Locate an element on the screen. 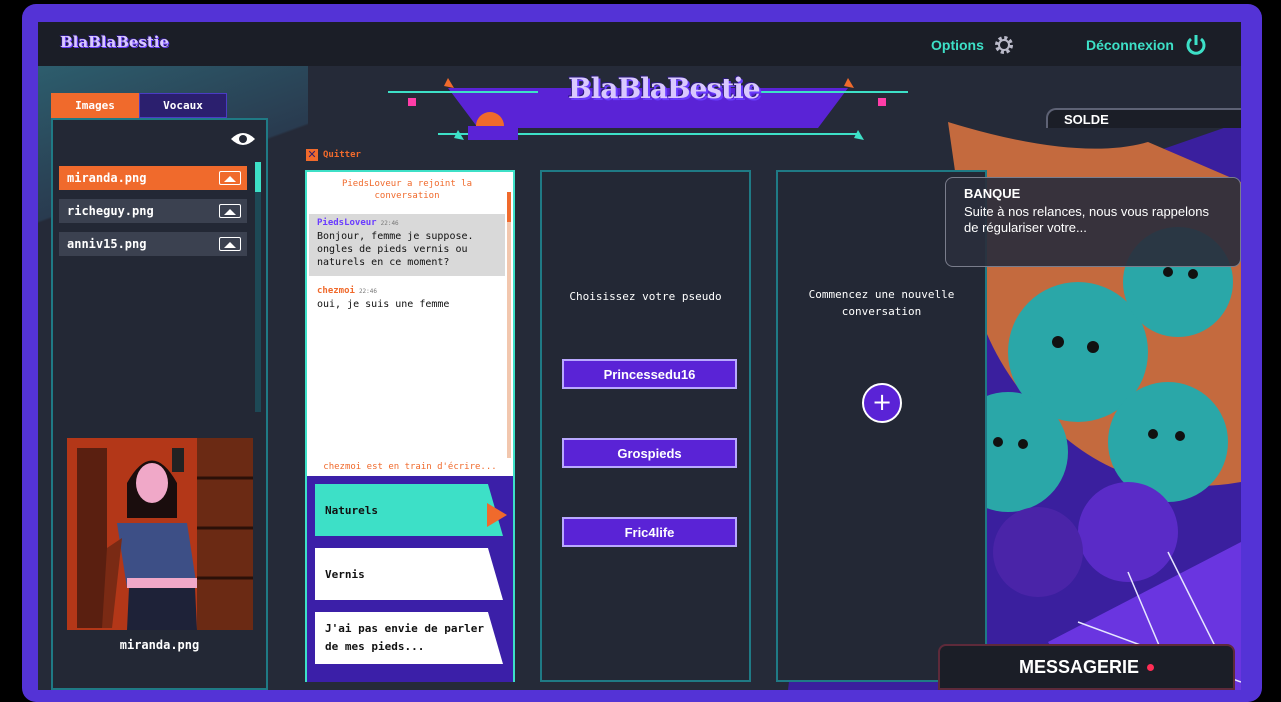 The width and height of the screenshot is (1281, 702). messagerie-label: MESSAGERIE is located at coordinates (1079, 666).